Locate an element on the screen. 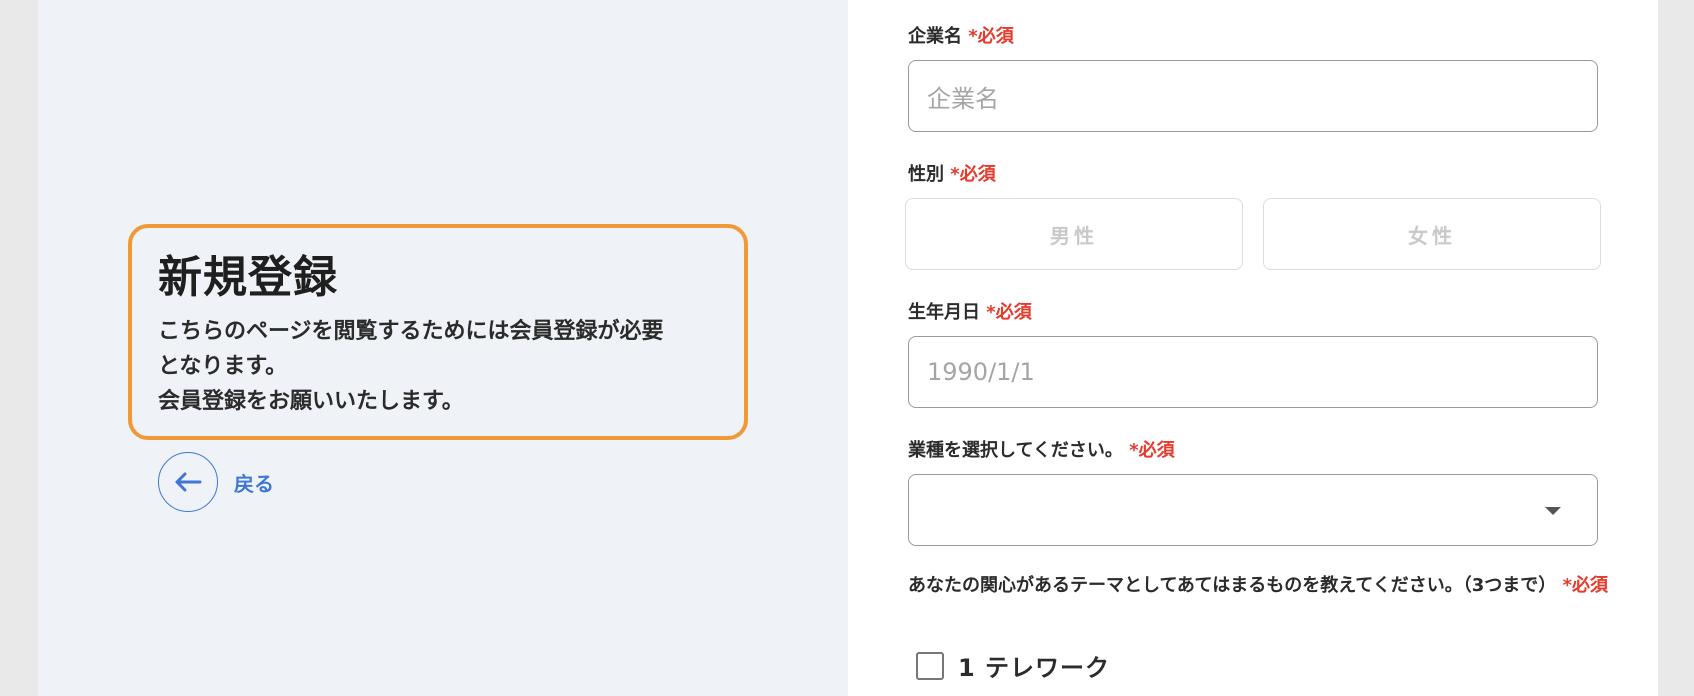 The height and width of the screenshot is (696, 1694). arrow-left-icon is located at coordinates (188, 482).